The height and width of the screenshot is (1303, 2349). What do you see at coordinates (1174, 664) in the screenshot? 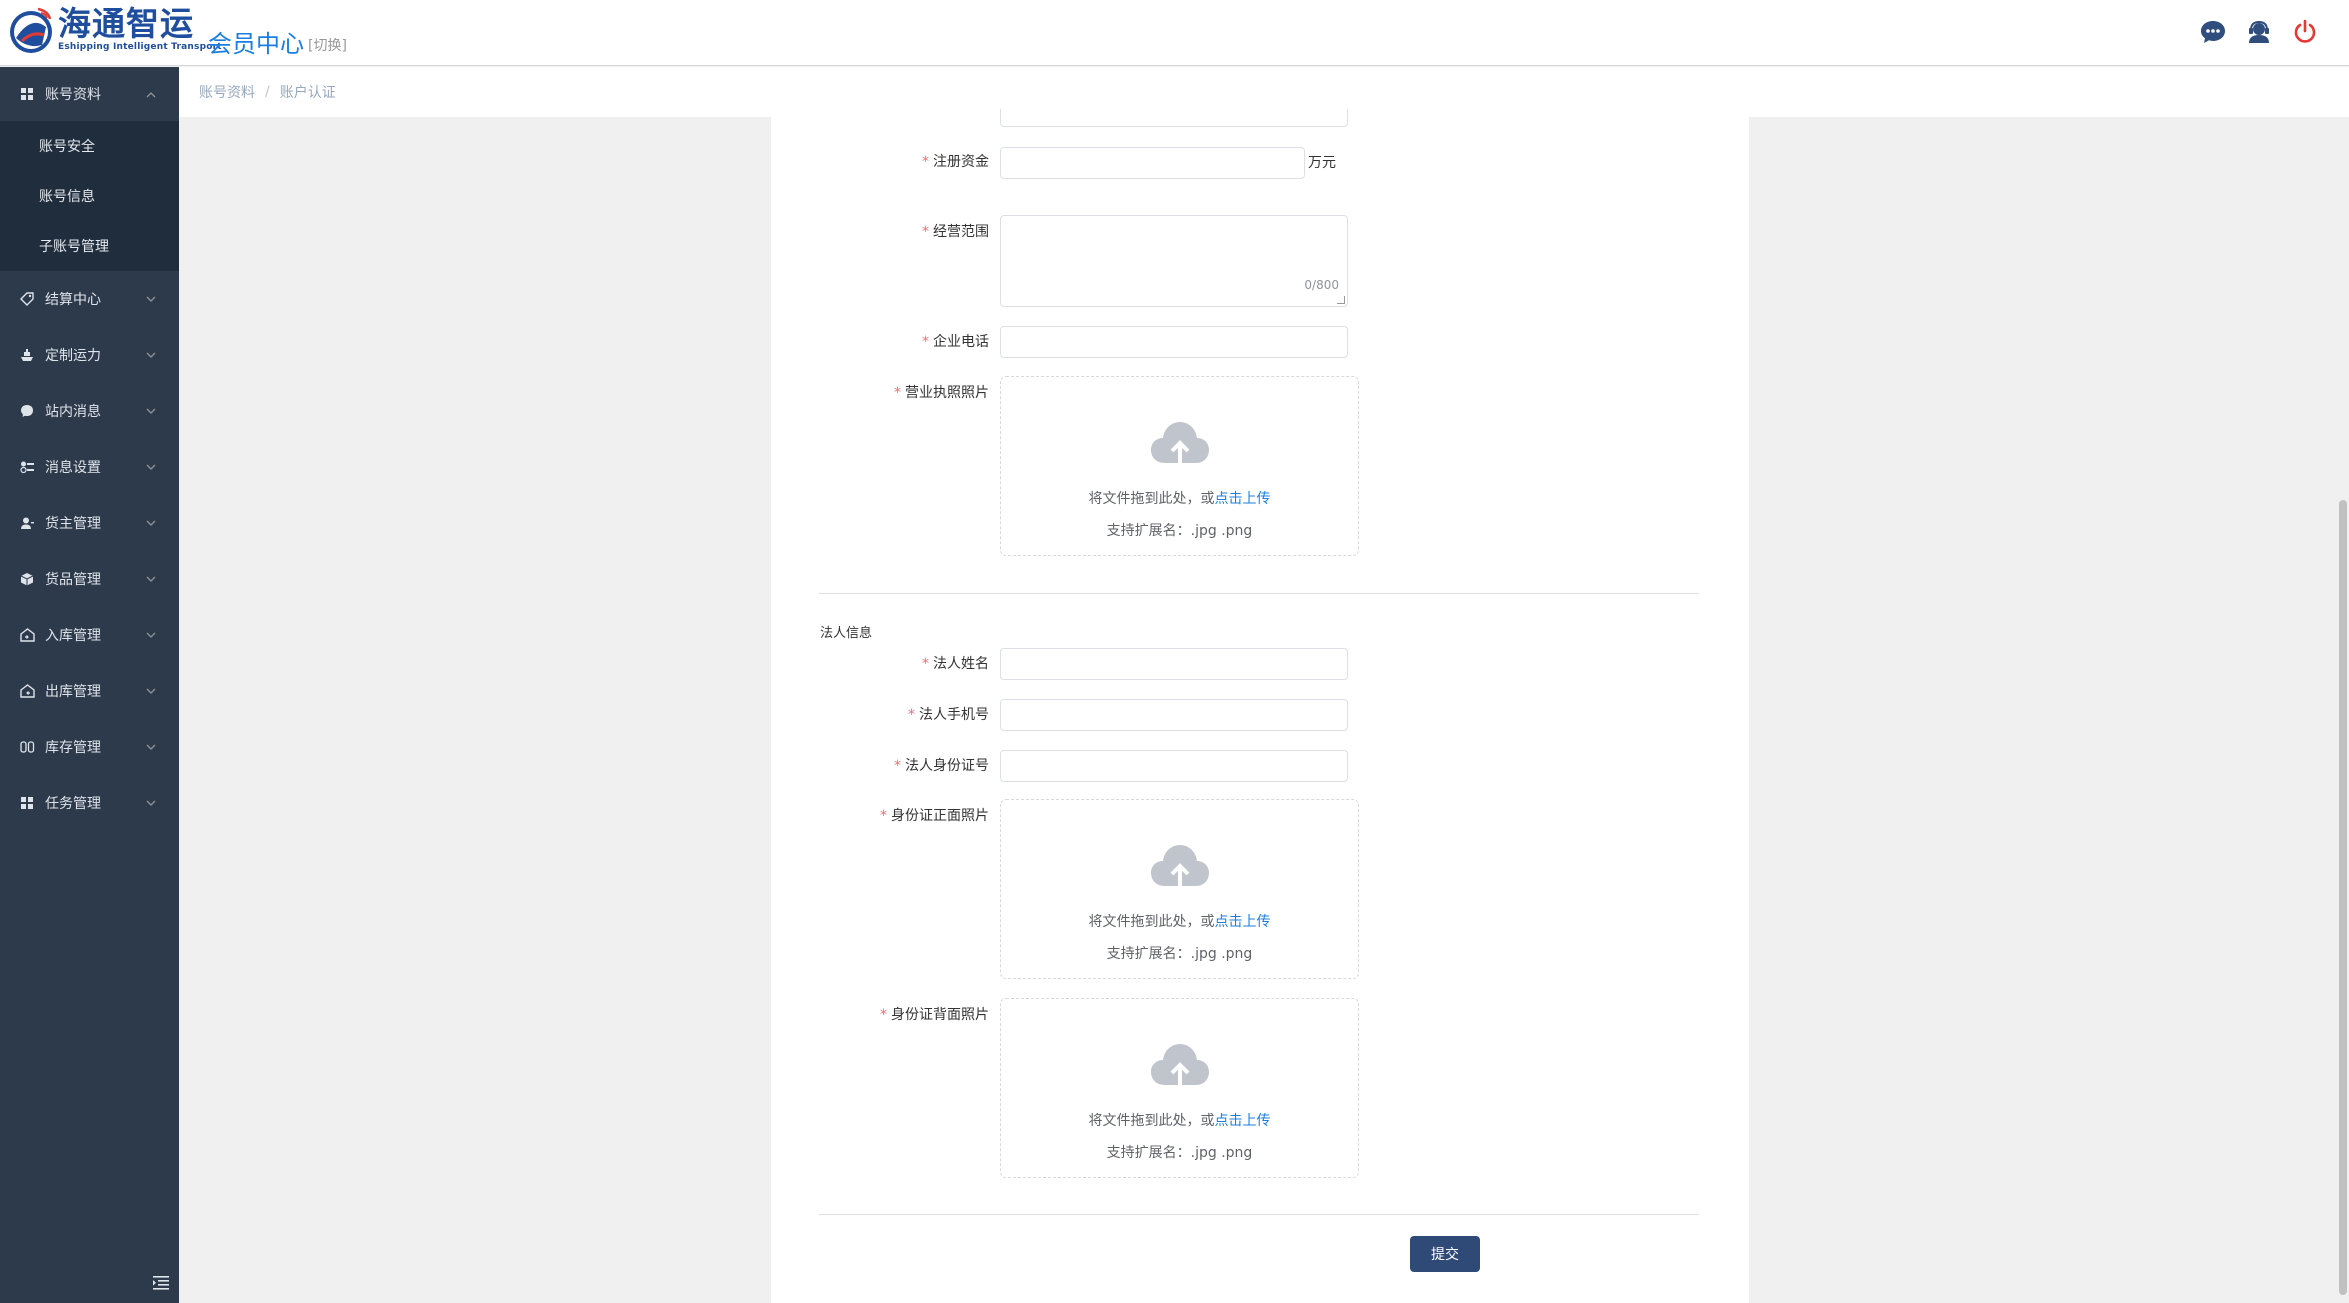
I see `legal-name-input` at bounding box center [1174, 664].